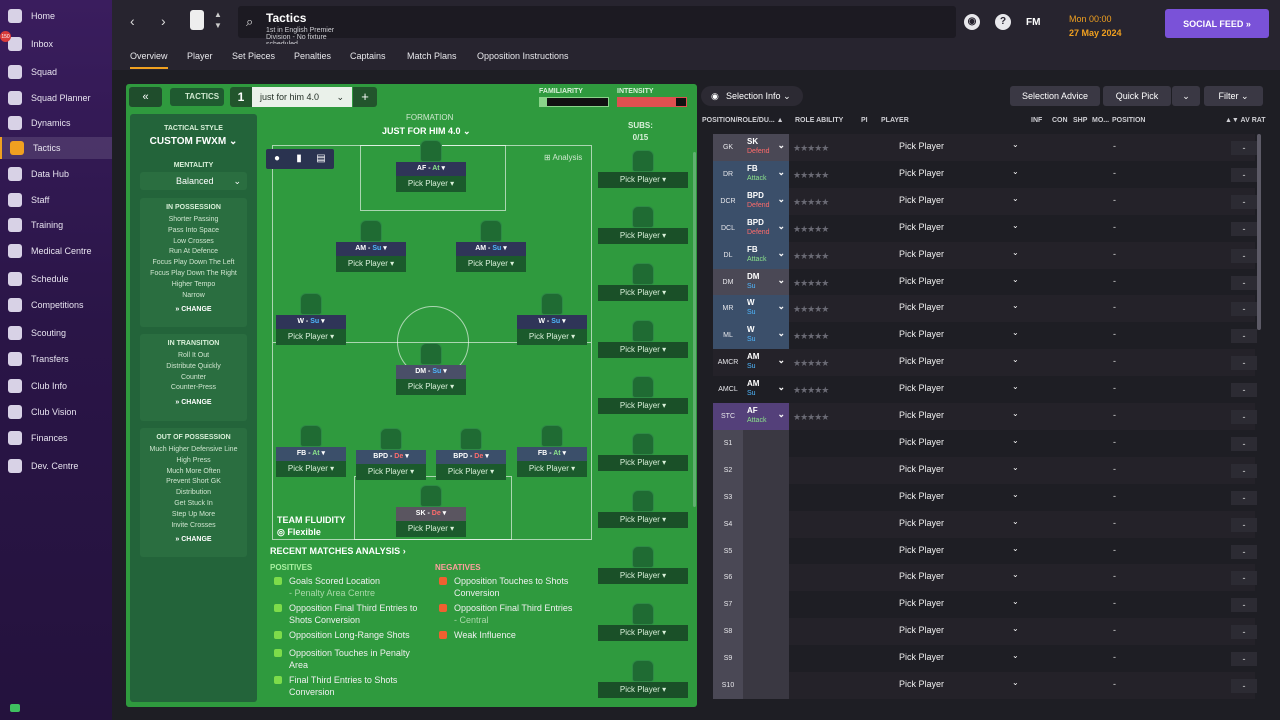 The image size is (1280, 720). I want to click on player-slot-w-right: W - Su ▾ Pick Player ▾, so click(552, 319).